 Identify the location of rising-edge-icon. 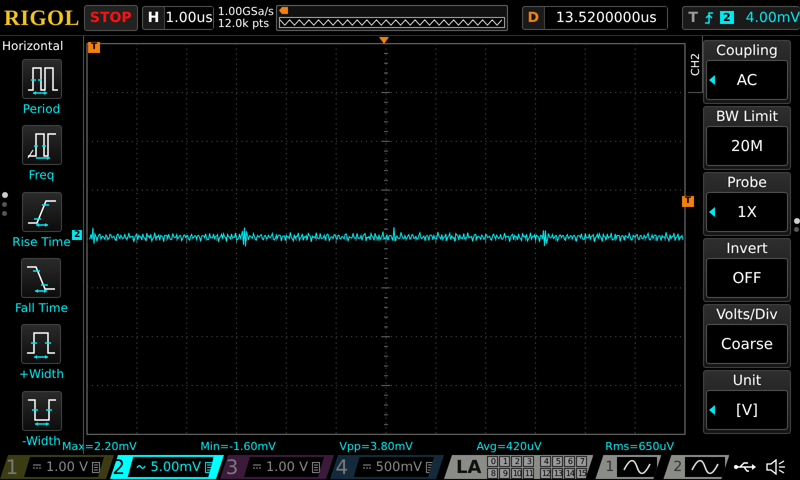
(709, 17).